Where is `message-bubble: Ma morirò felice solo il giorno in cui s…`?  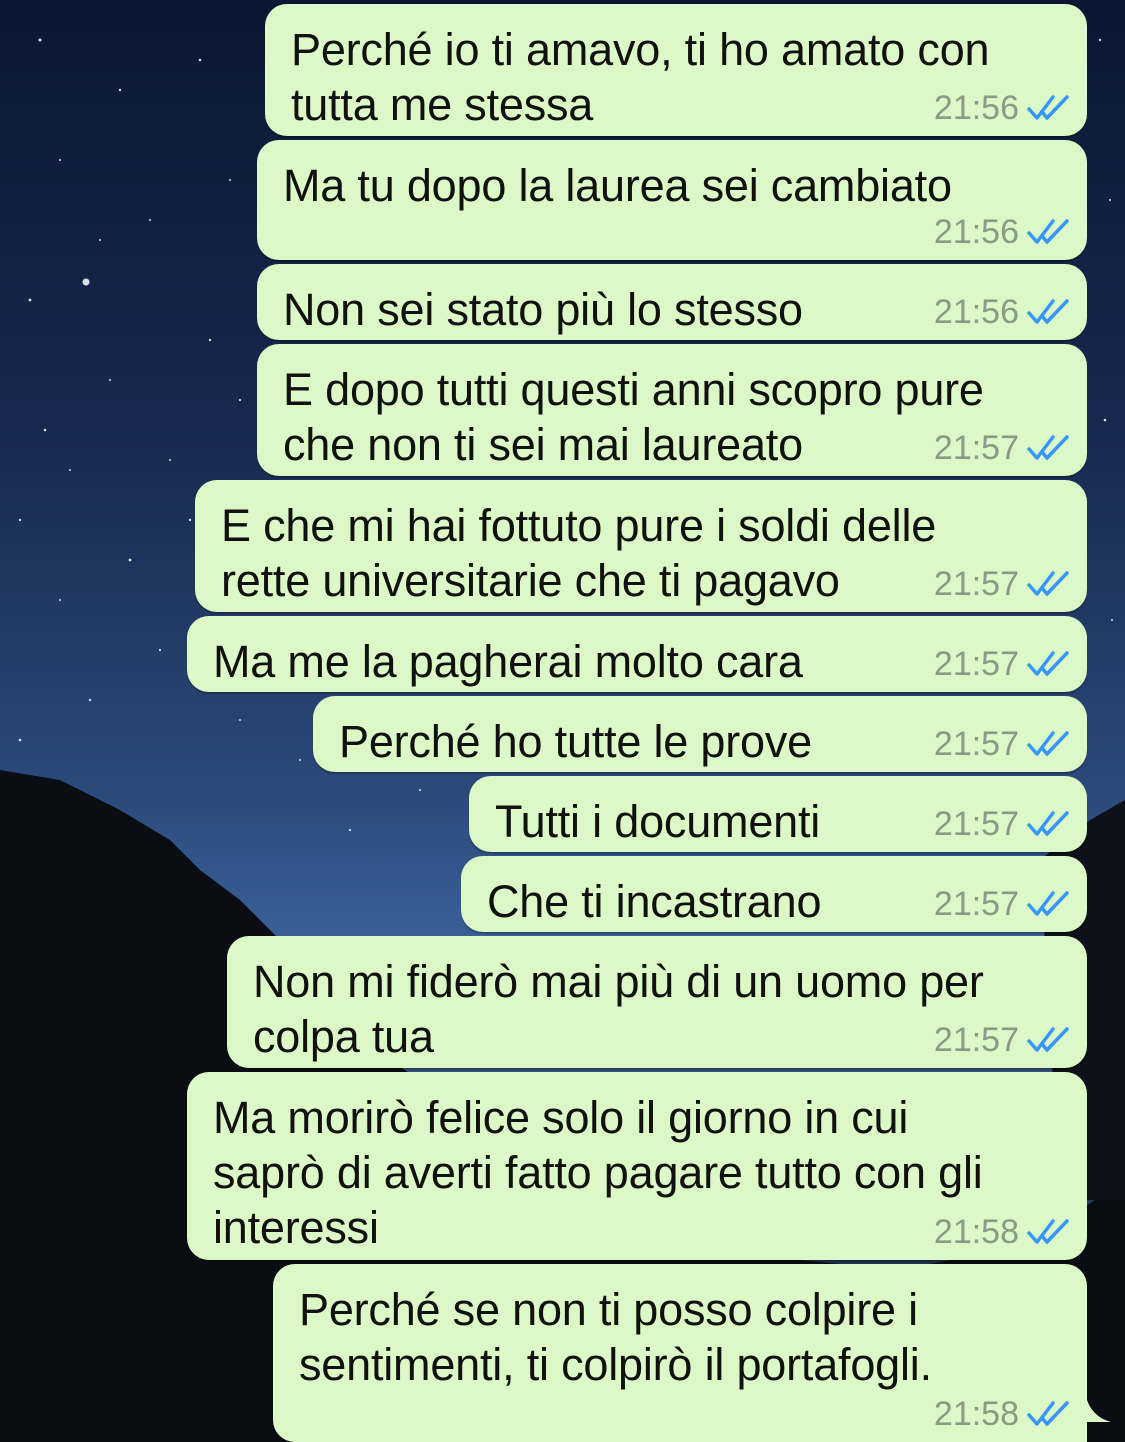 message-bubble: Ma morirò felice solo il giorno in cui s… is located at coordinates (637, 1166).